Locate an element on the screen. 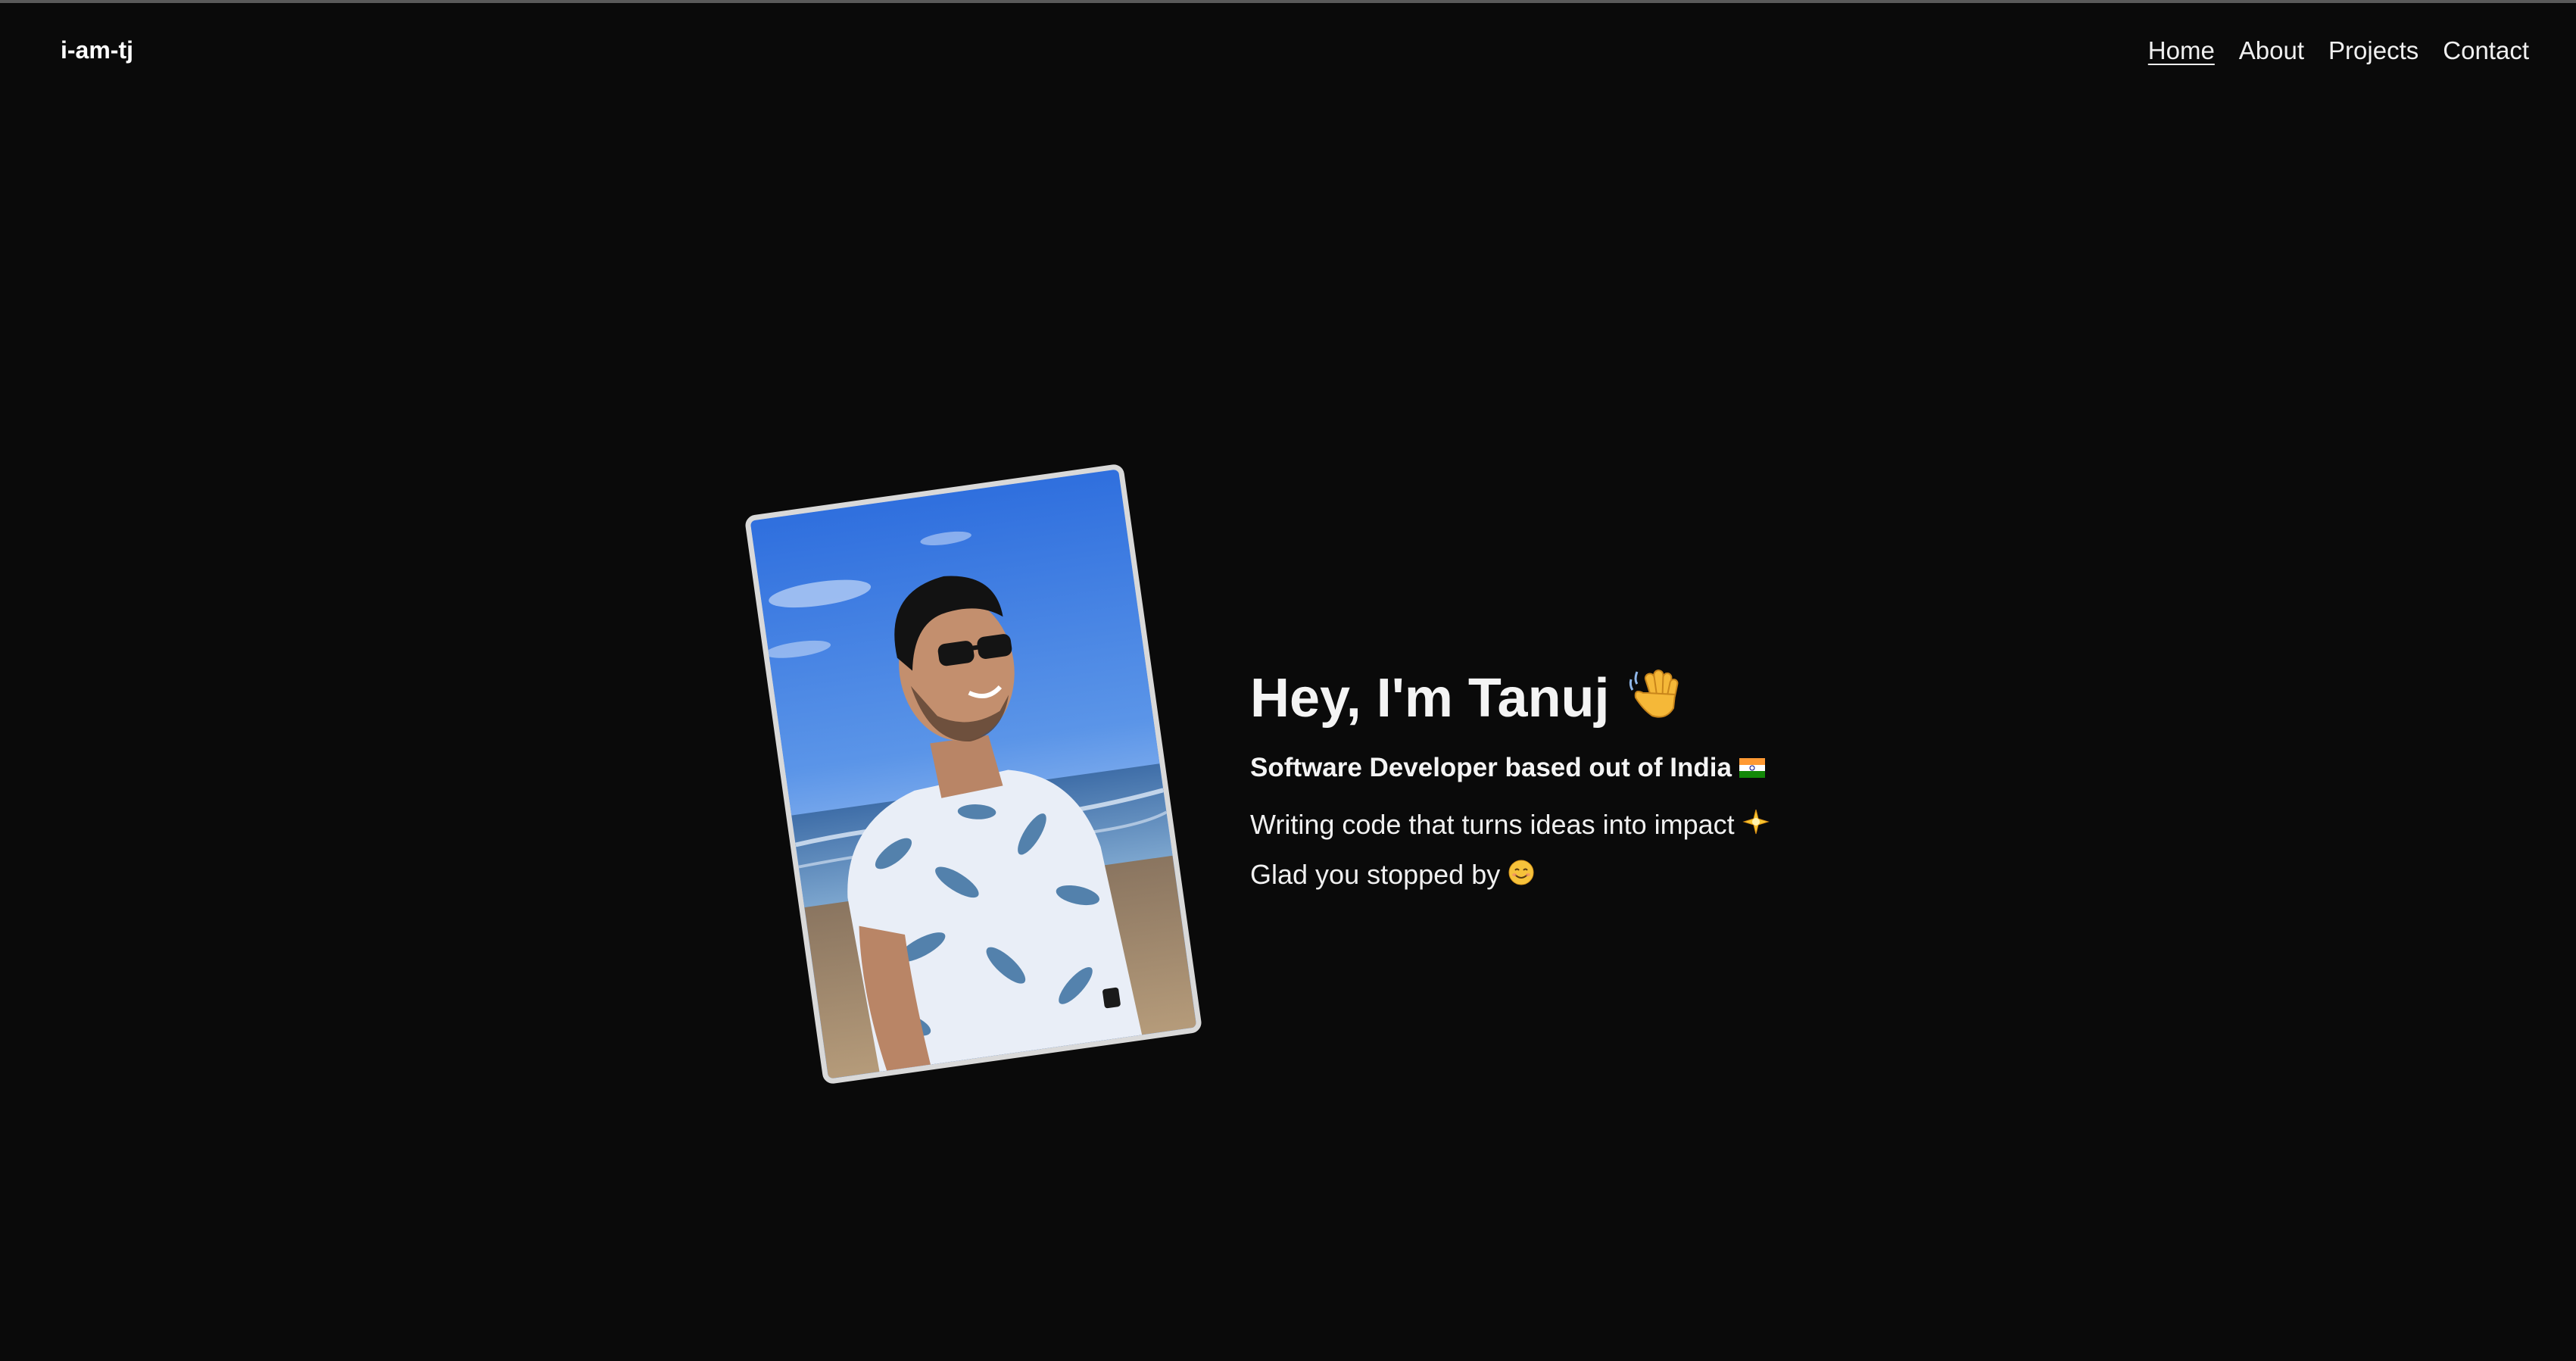 The image size is (2576, 1361). navbar: i-am-tj Home About Projects Contact is located at coordinates (1288, 51).